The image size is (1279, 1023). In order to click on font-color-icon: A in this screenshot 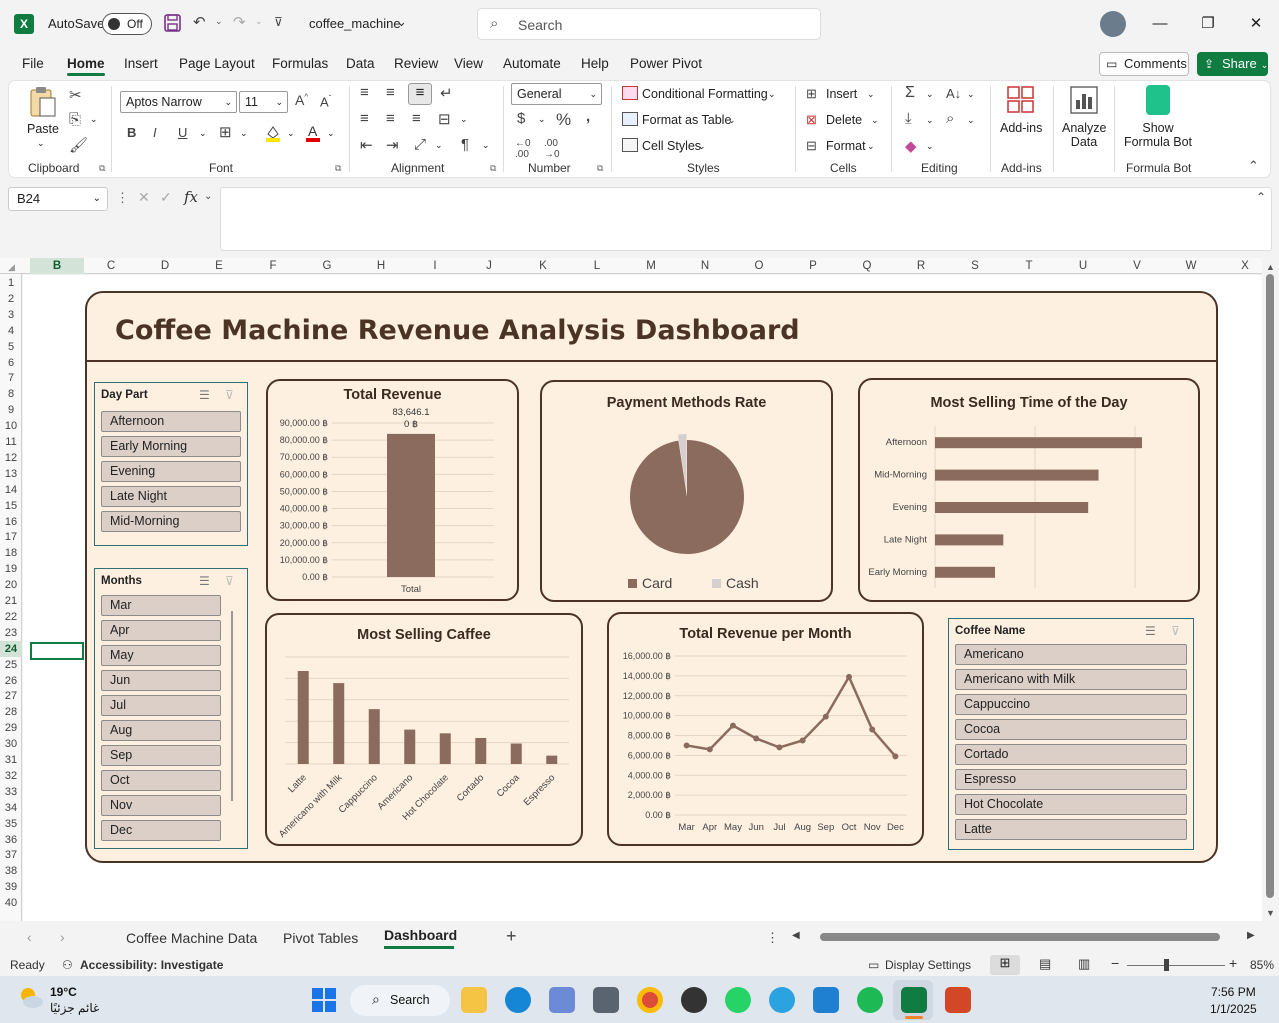, I will do `click(313, 132)`.